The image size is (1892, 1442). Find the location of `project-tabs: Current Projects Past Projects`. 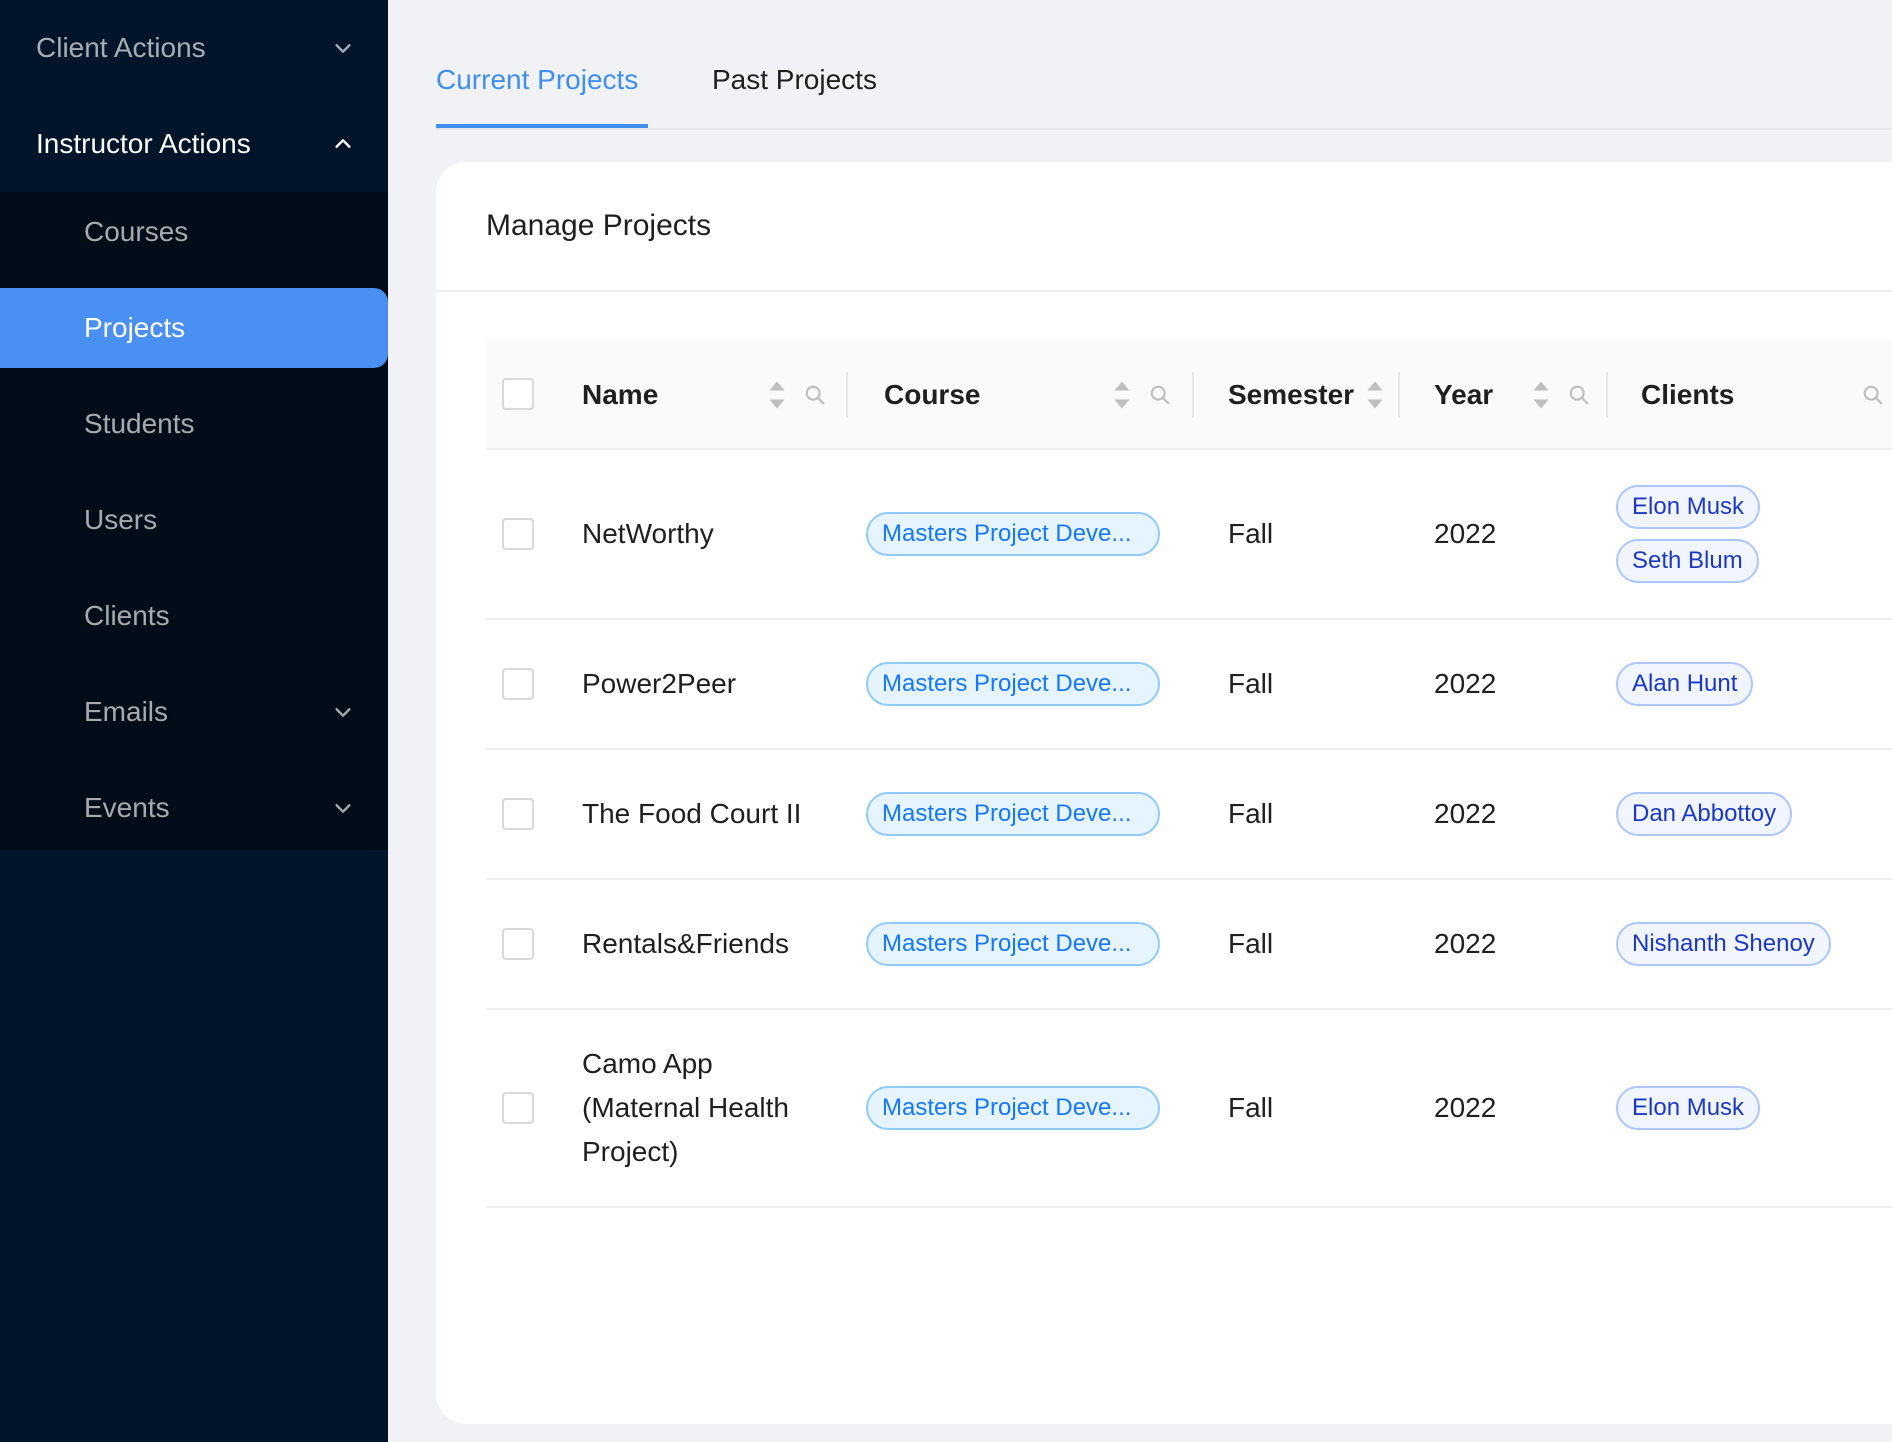

project-tabs: Current Projects Past Projects is located at coordinates (1164, 65).